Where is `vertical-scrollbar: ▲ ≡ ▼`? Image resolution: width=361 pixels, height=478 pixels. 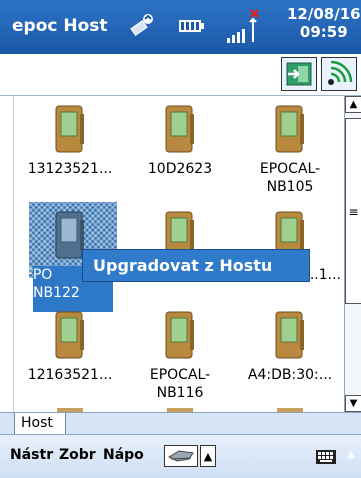
vertical-scrollbar: ▲ ≡ ▼ is located at coordinates (352, 254).